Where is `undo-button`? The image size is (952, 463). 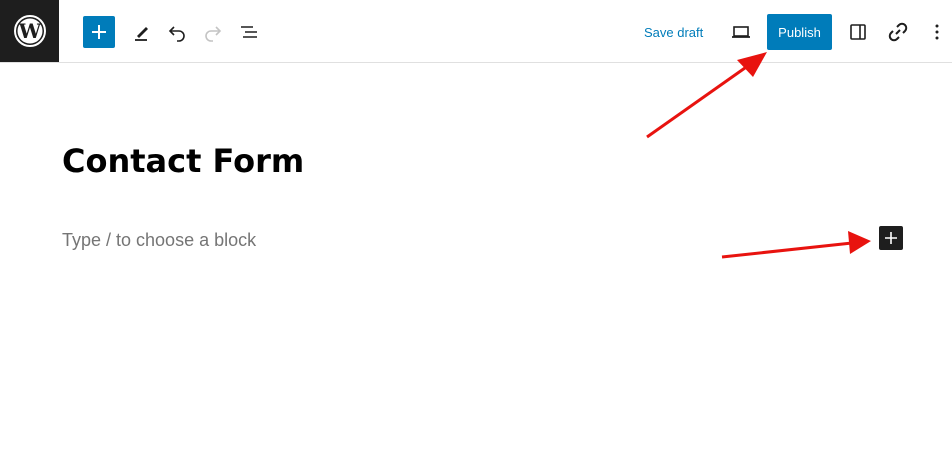 undo-button is located at coordinates (177, 32).